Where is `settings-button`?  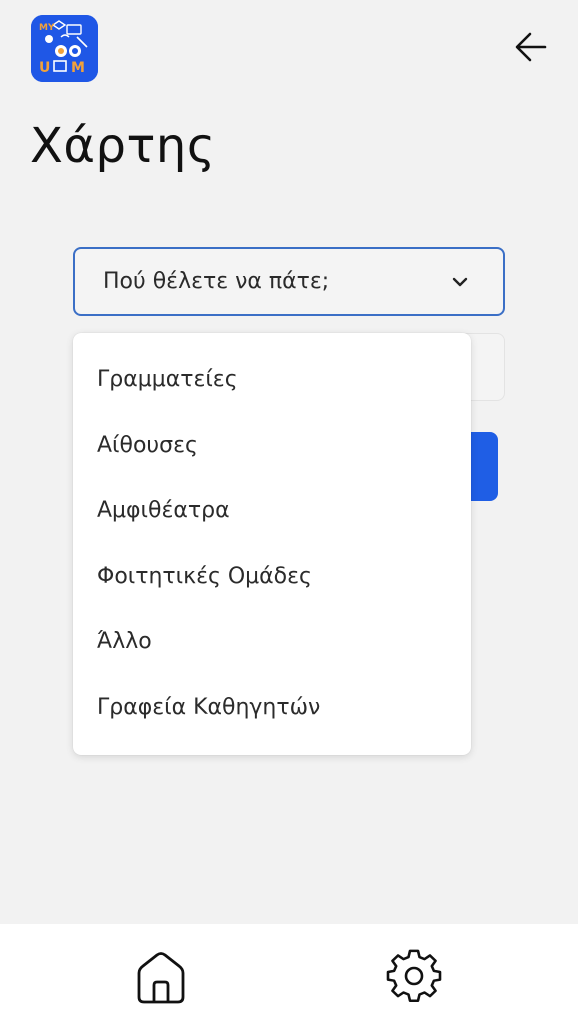 settings-button is located at coordinates (414, 977).